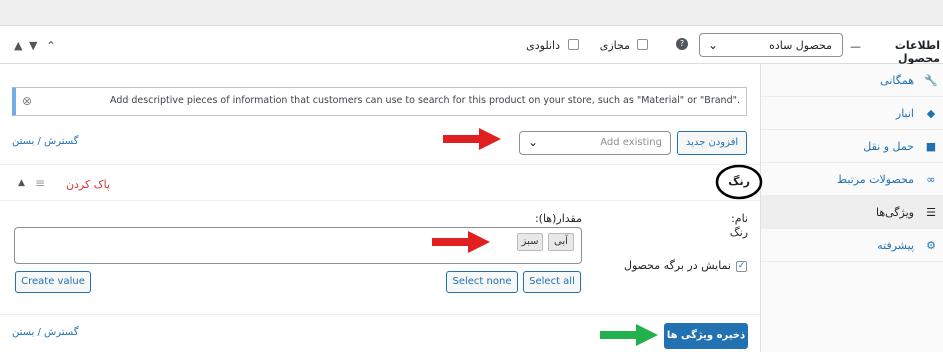  Describe the element at coordinates (894, 212) in the screenshot. I see `tab-label: ویژگی‌ها` at that location.